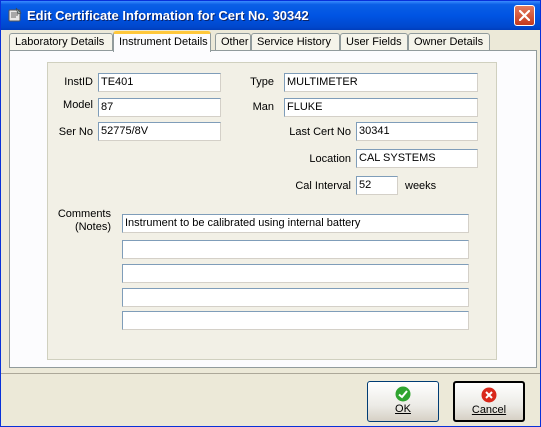  I want to click on close-button, so click(524, 15).